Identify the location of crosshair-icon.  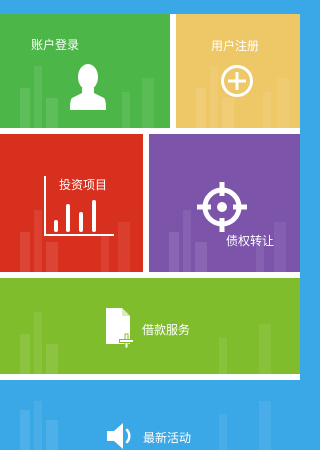
(222, 209).